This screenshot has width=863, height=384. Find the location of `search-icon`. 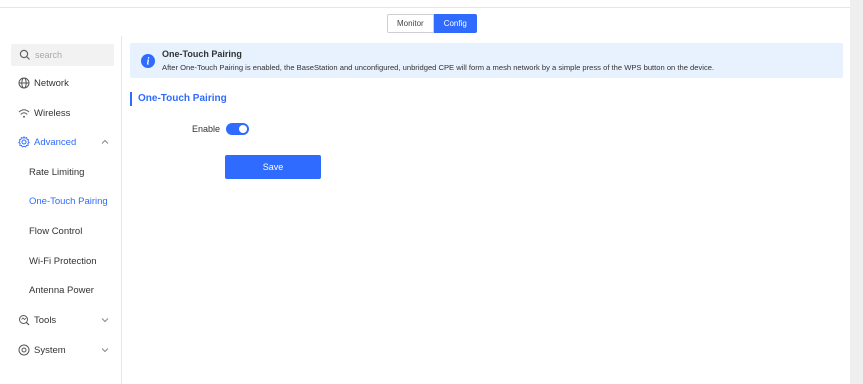

search-icon is located at coordinates (25, 55).